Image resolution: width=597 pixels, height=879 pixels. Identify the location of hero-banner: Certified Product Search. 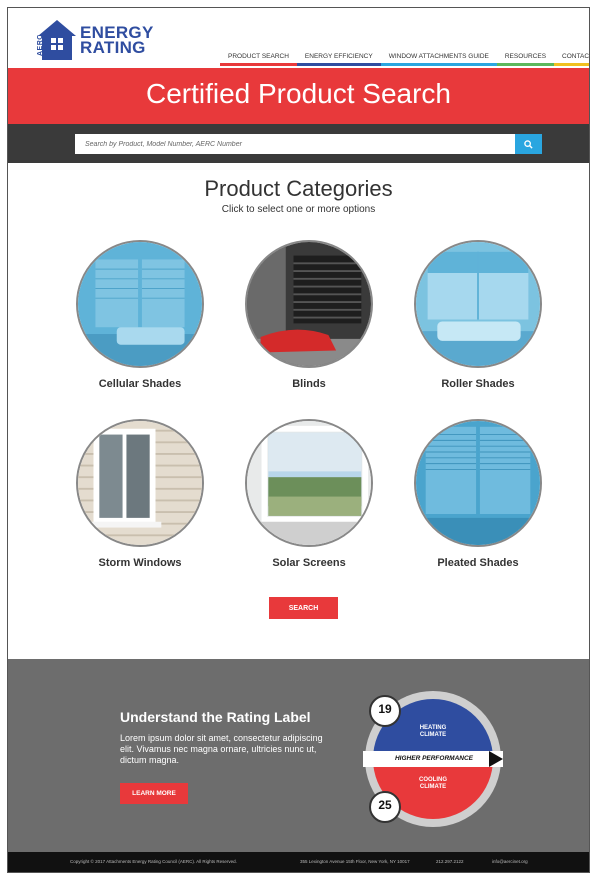
(298, 96).